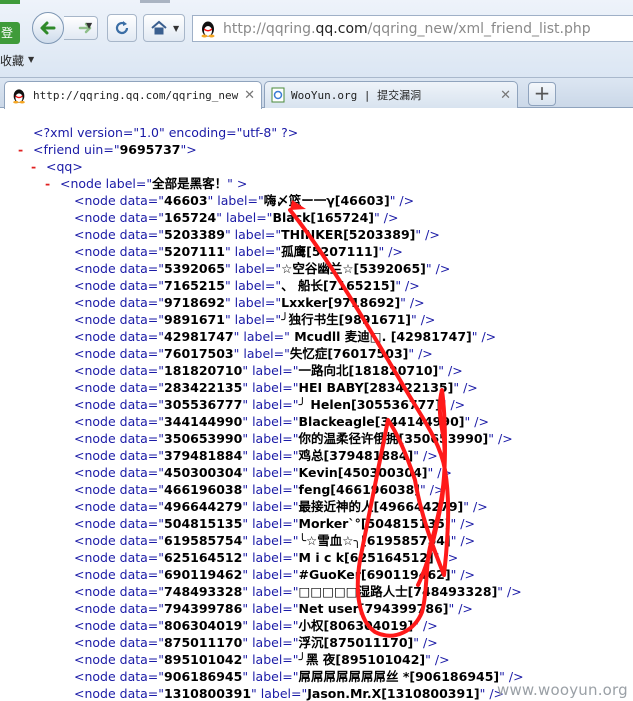 The height and width of the screenshot is (701, 633). What do you see at coordinates (203, 540) in the screenshot?
I see `node-data-value: 619585754` at bounding box center [203, 540].